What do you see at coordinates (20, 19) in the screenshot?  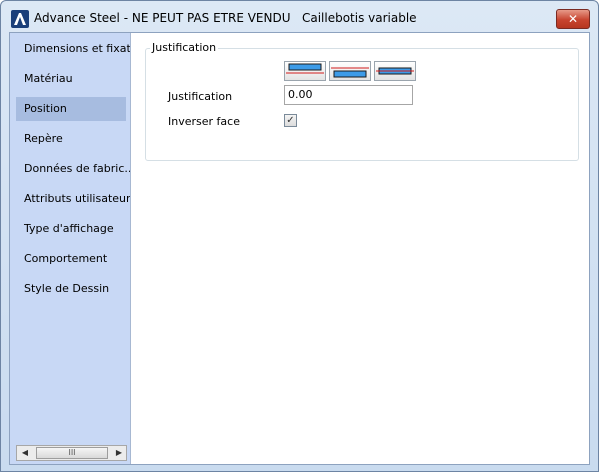 I see `advance-steel-app-icon` at bounding box center [20, 19].